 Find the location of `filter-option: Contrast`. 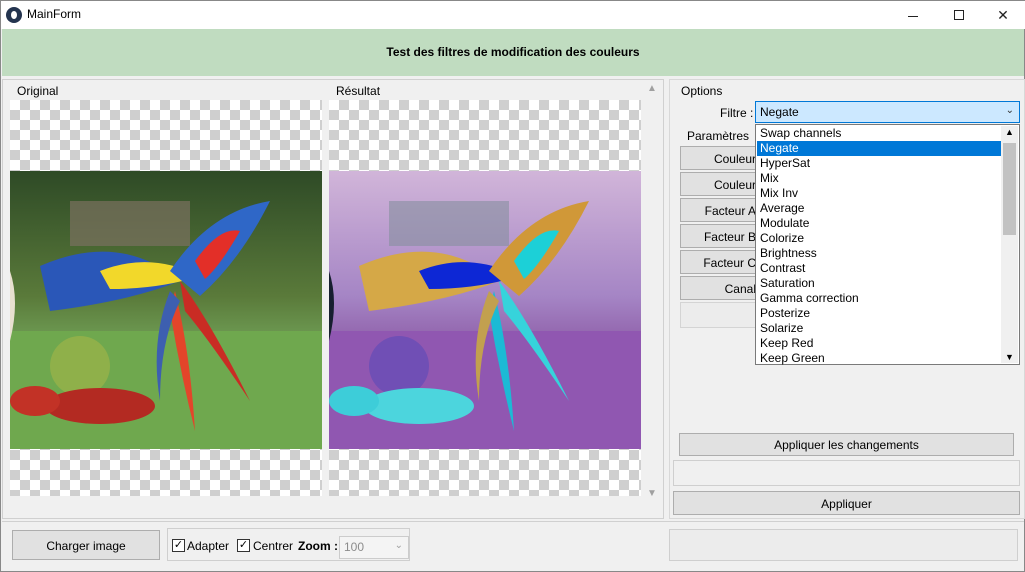

filter-option: Contrast is located at coordinates (879, 268).